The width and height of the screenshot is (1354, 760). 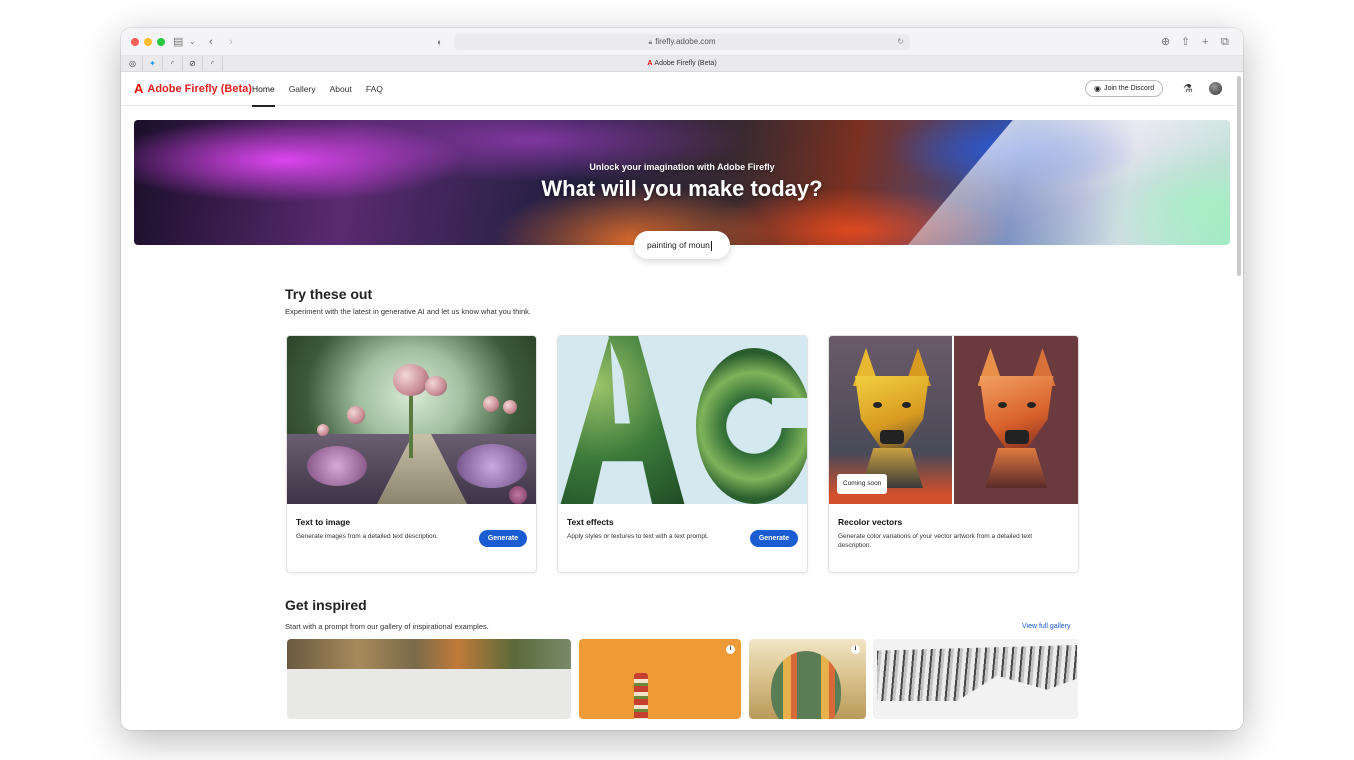 What do you see at coordinates (1205, 42) in the screenshot?
I see `new-tab-icon: +` at bounding box center [1205, 42].